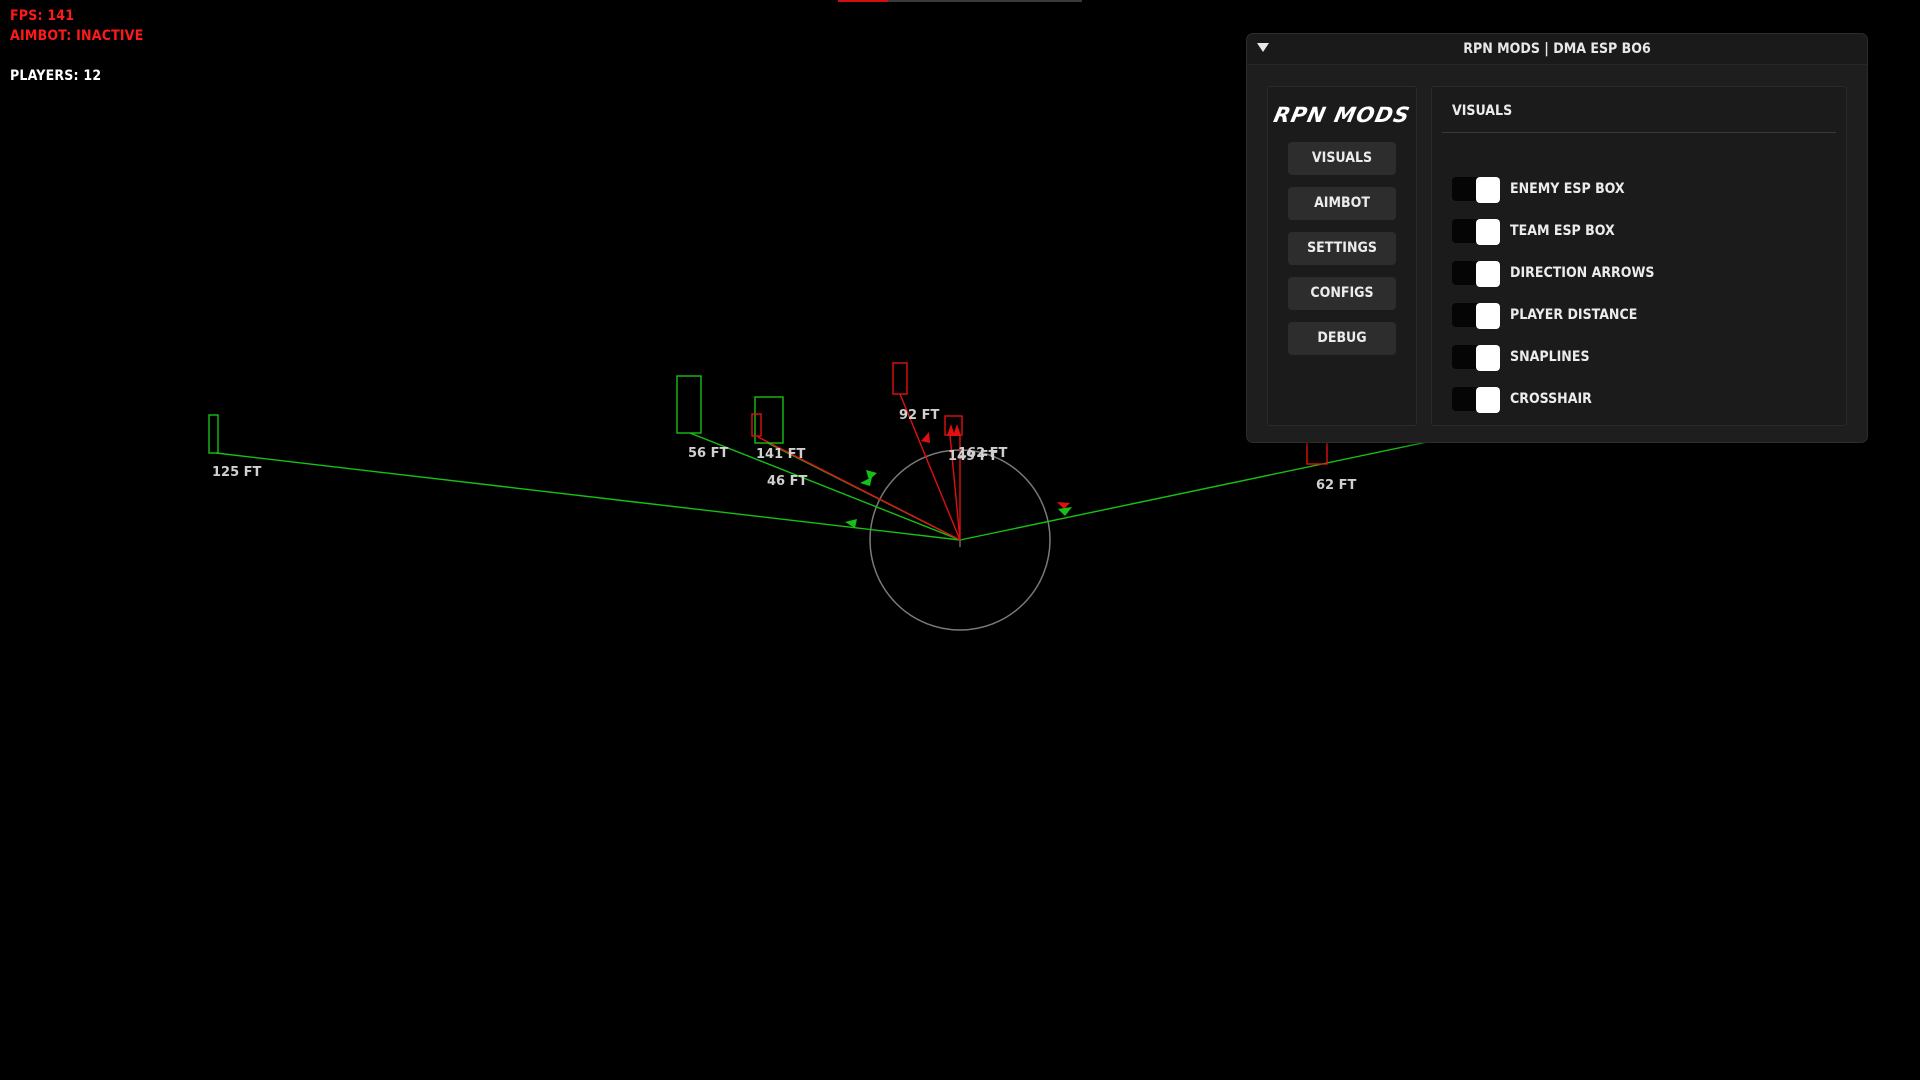 The height and width of the screenshot is (1080, 1920). Describe the element at coordinates (1562, 231) in the screenshot. I see `toggle-label: TEAM ESP BOX` at that location.